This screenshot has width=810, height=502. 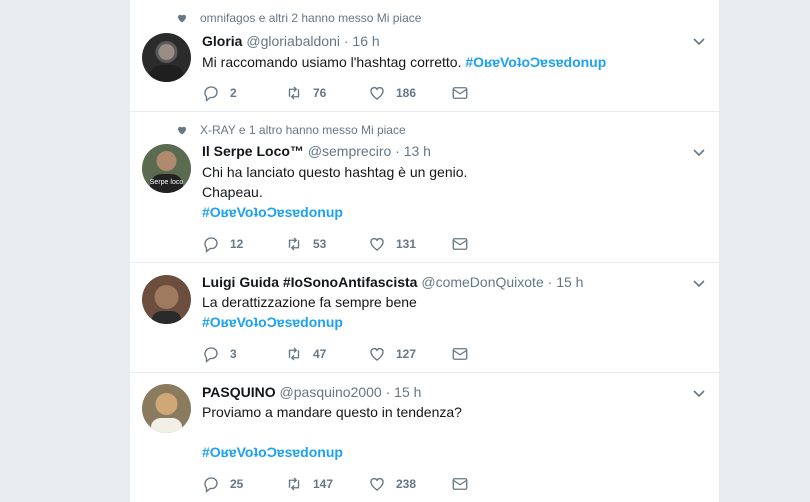 I want to click on reply-count: 12, so click(x=237, y=244).